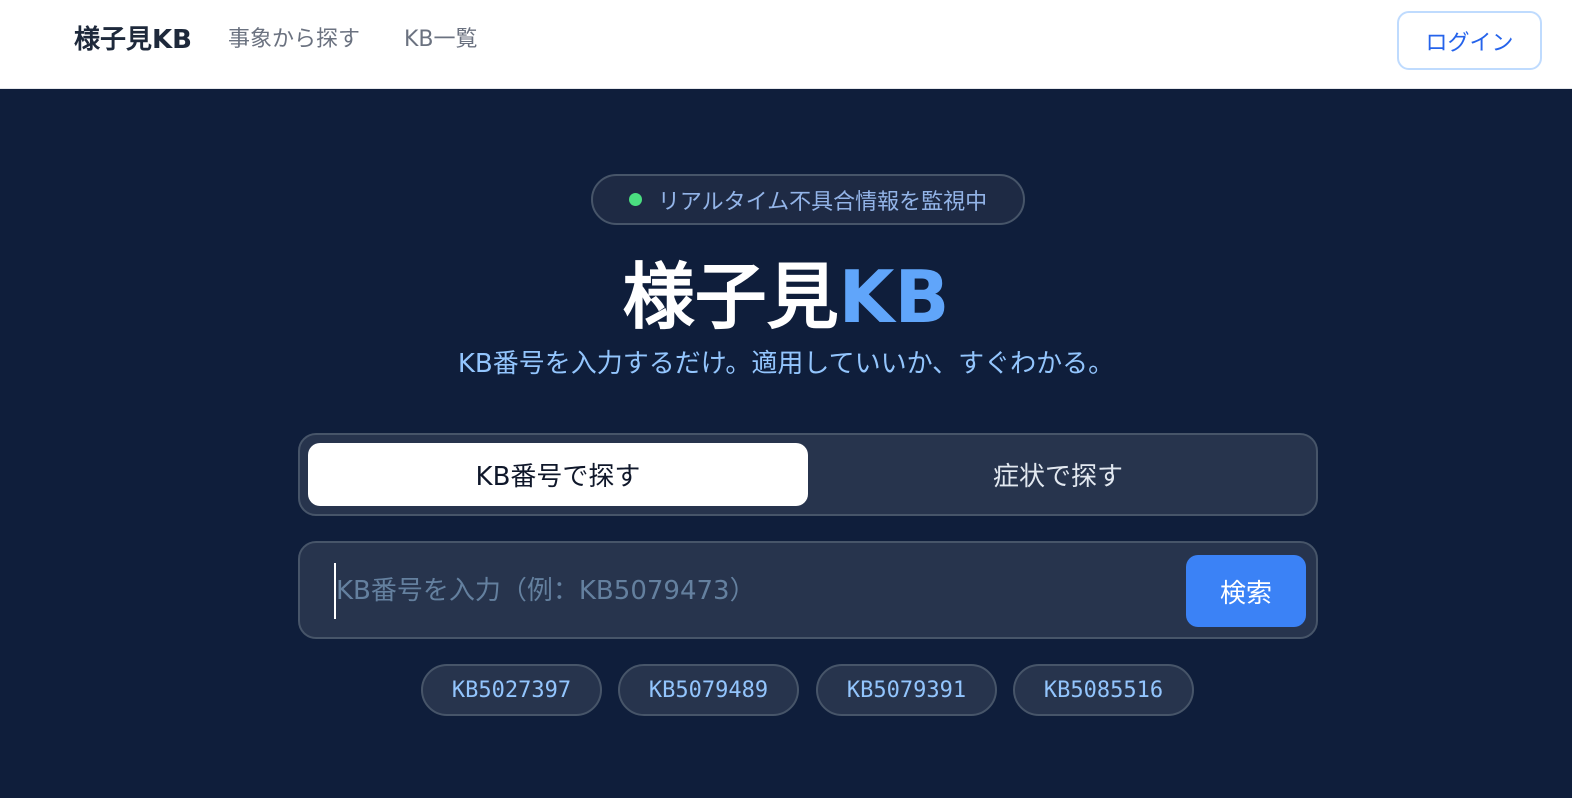  I want to click on page-subtitle: KB番号を入力するだけ。適用していいか、すぐわかる。, so click(786, 364).